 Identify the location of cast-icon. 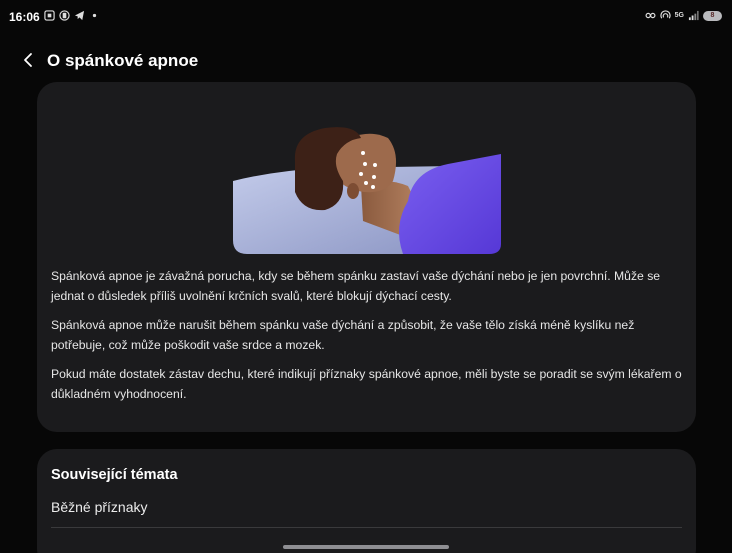
(64, 15).